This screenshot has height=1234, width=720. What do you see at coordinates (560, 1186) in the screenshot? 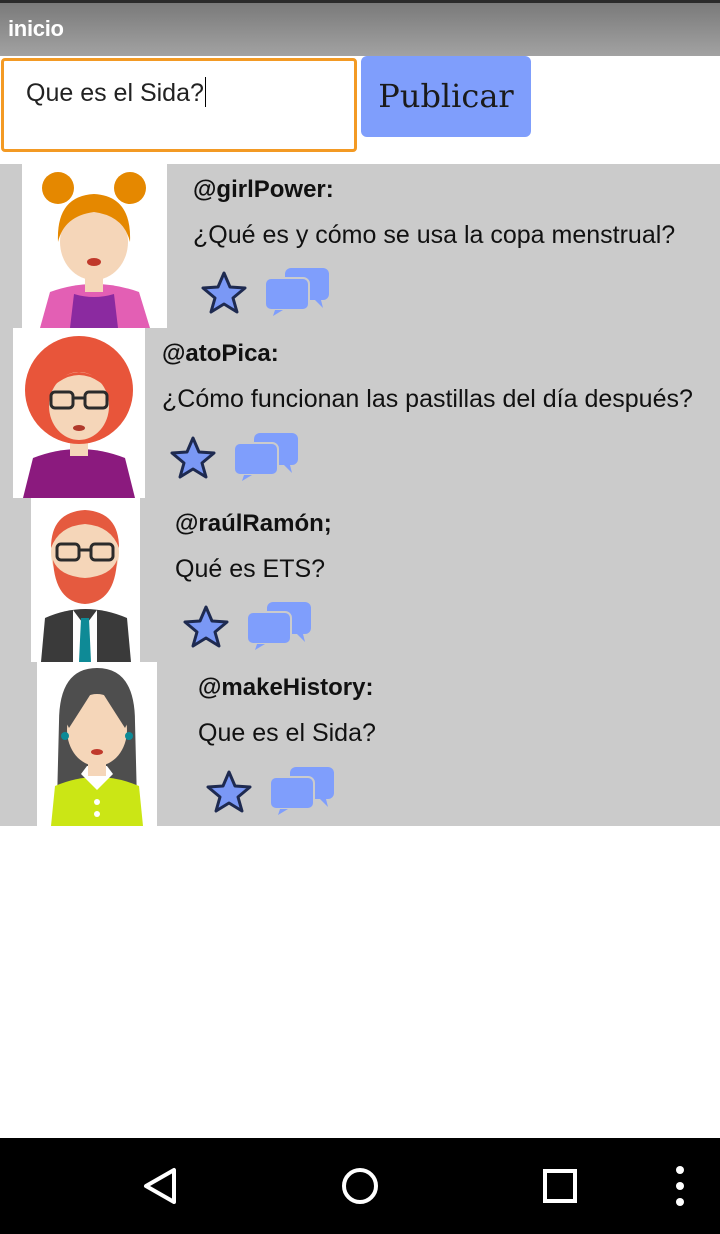
I see `recents-icon` at bounding box center [560, 1186].